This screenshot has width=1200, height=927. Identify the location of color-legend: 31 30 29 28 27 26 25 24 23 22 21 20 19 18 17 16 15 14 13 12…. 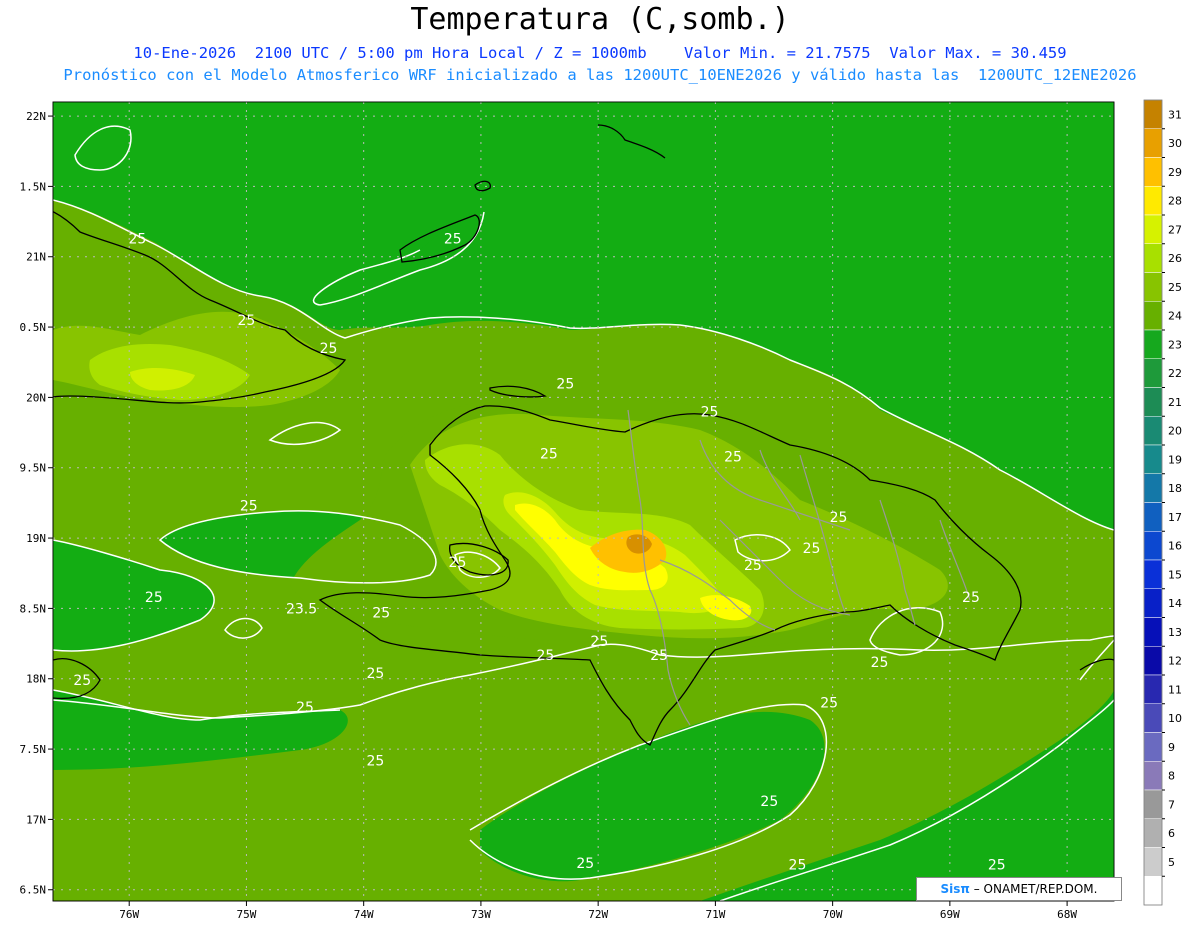
(1162, 502).